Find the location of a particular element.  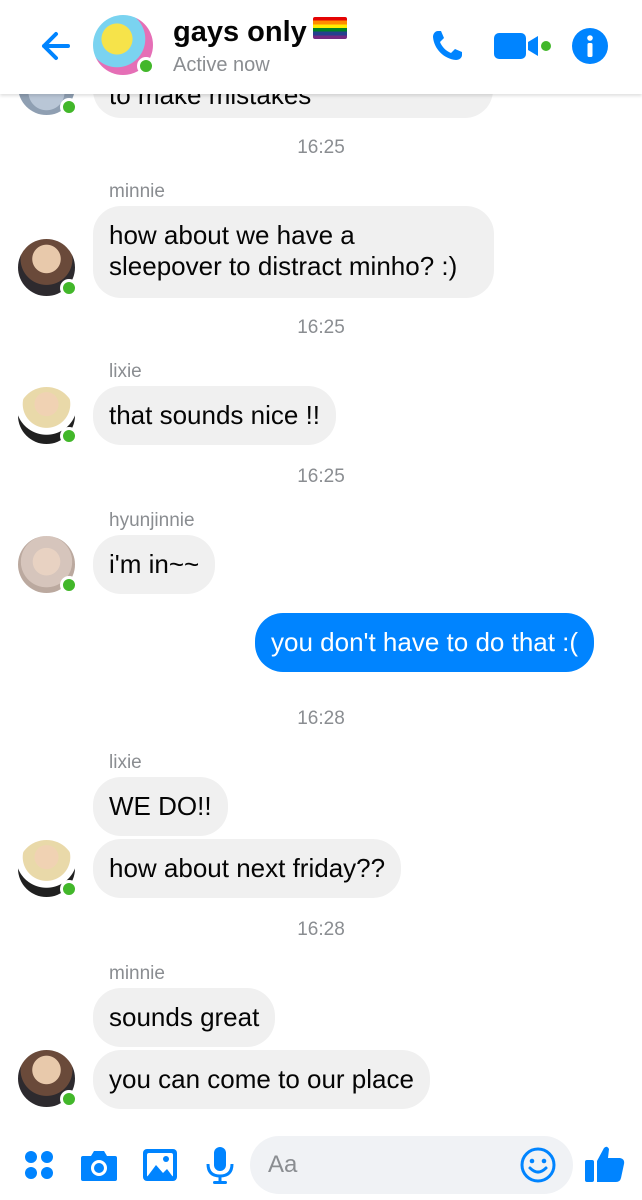

composer-bar is located at coordinates (321, 1165).